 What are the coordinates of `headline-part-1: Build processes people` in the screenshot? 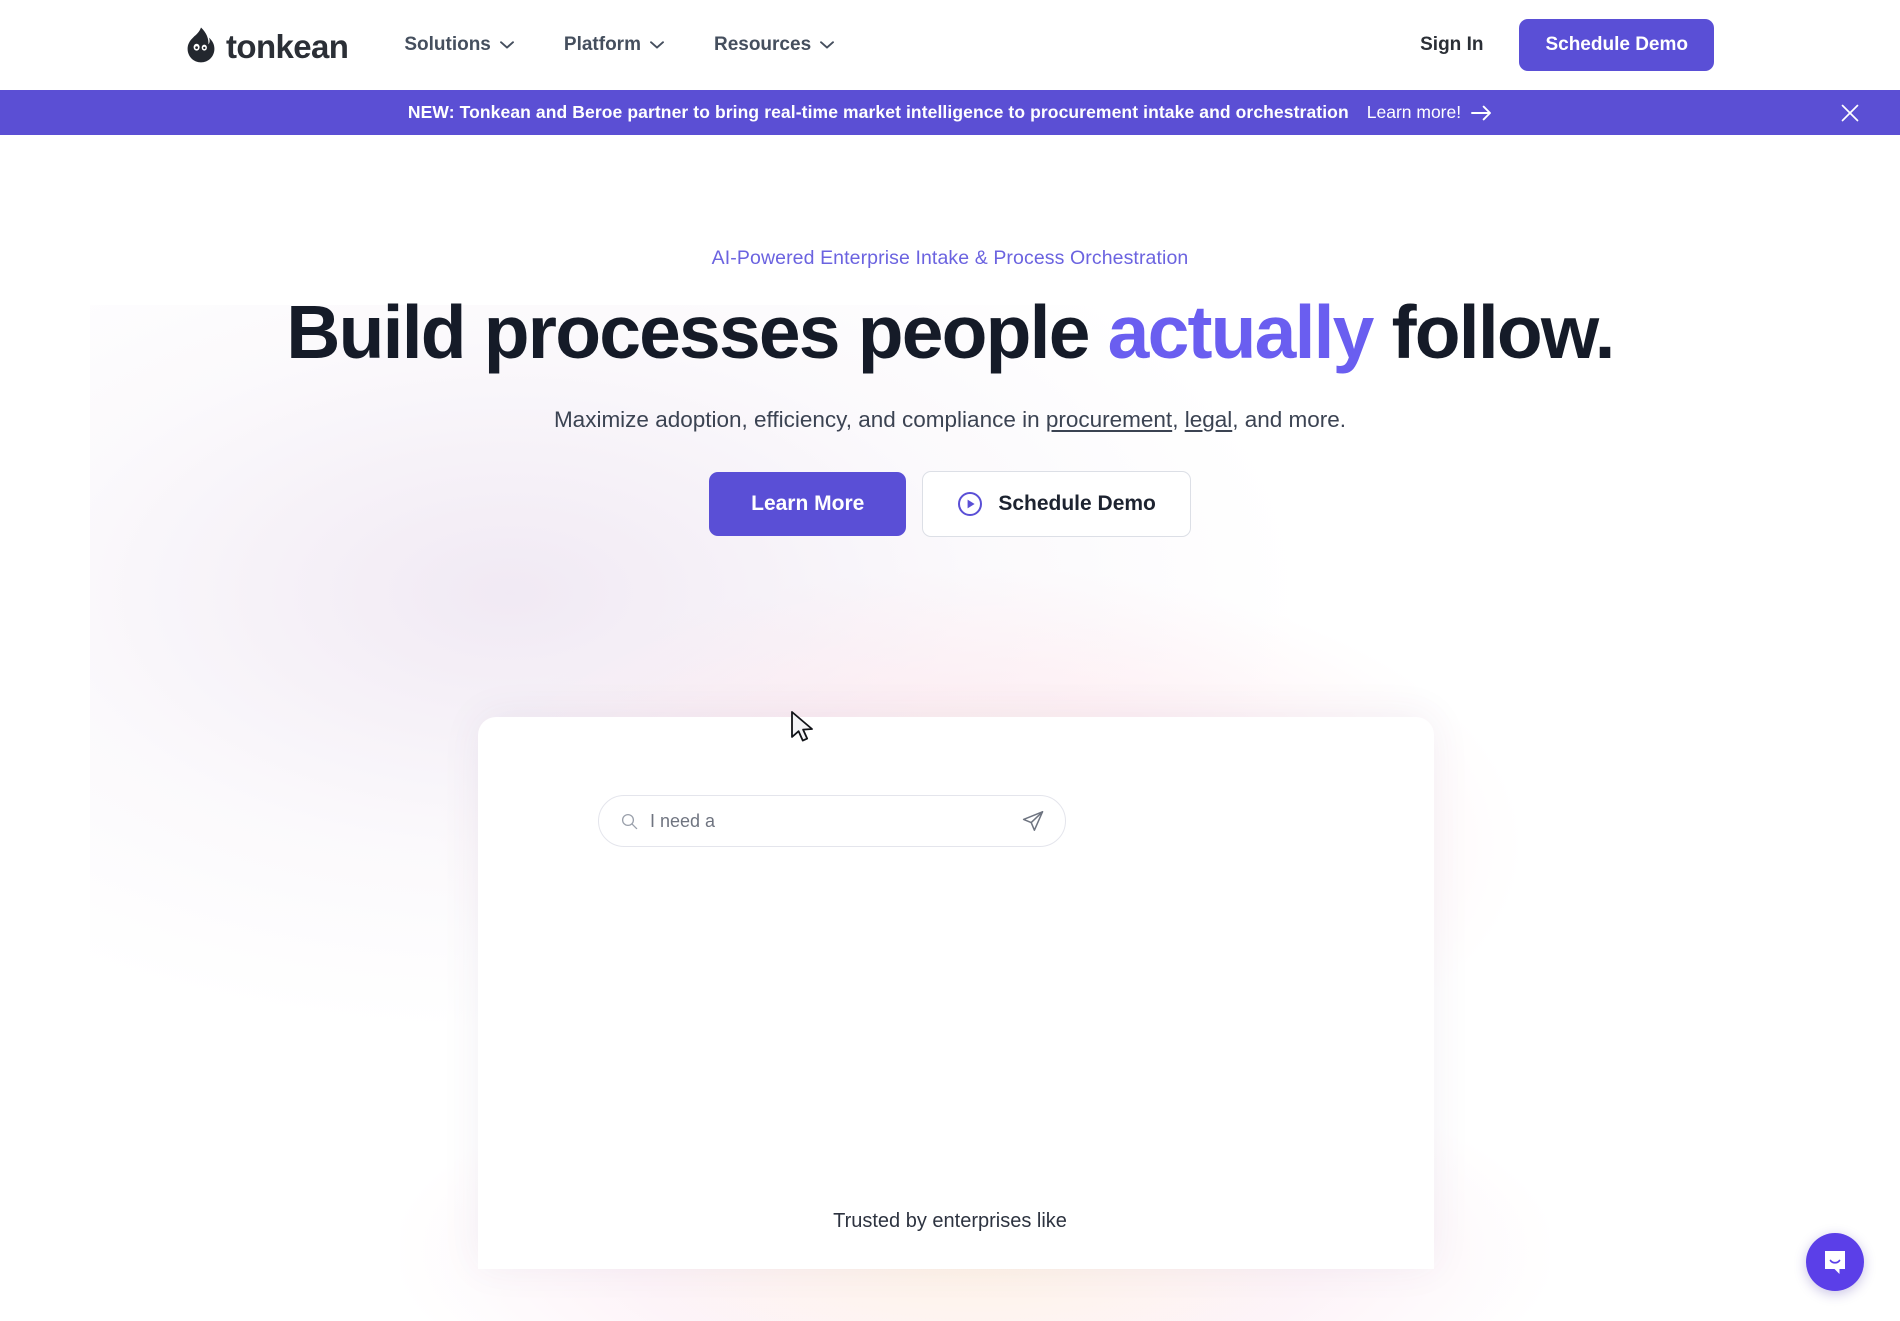 It's located at (697, 332).